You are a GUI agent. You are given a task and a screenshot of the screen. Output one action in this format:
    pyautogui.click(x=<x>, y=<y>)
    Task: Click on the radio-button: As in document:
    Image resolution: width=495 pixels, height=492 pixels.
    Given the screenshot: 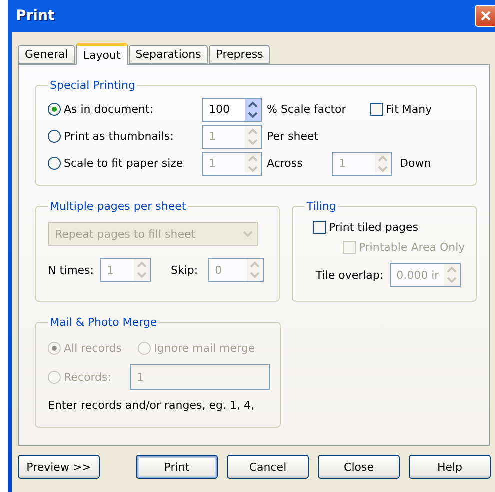 What is the action you would take?
    pyautogui.click(x=101, y=109)
    